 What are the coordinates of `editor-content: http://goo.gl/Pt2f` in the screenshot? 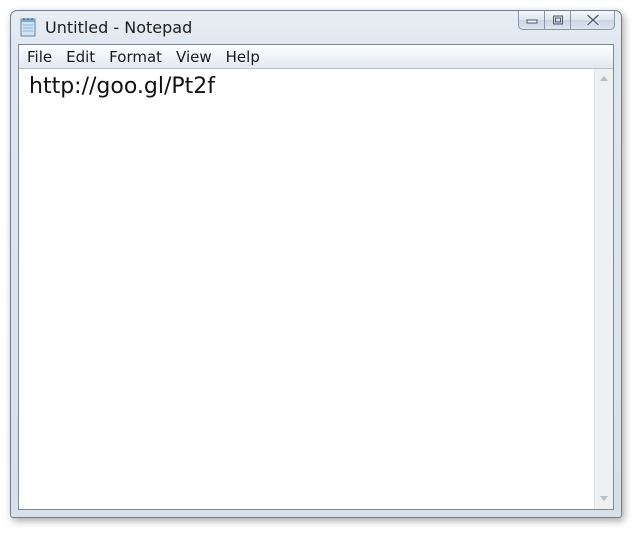 It's located at (122, 86).